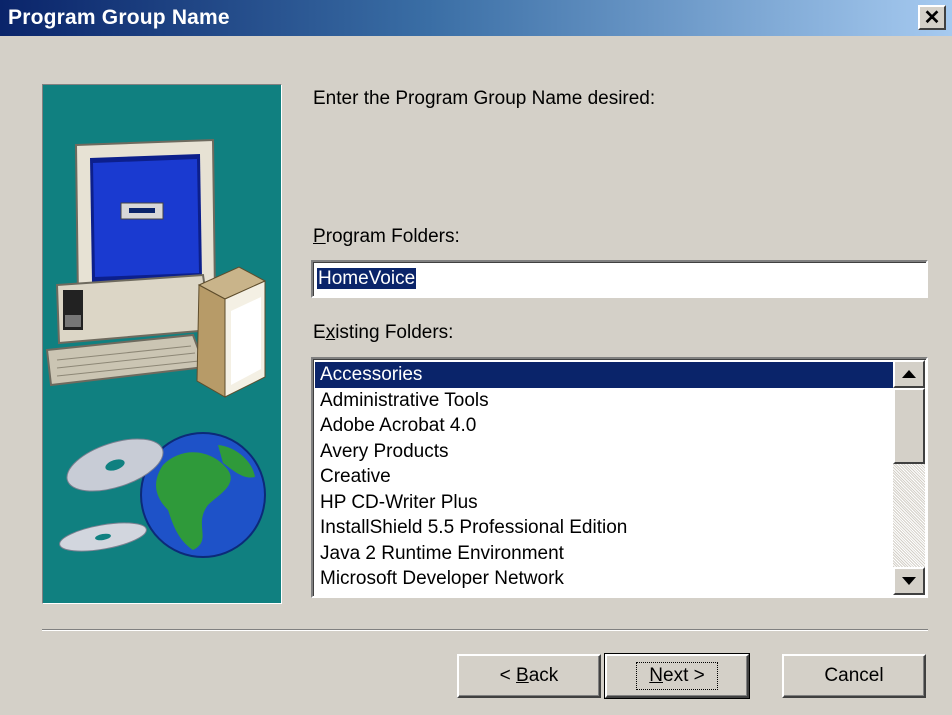 This screenshot has height=715, width=952. What do you see at coordinates (394, 332) in the screenshot?
I see `existing-folders-label-rest: isting Folders:` at bounding box center [394, 332].